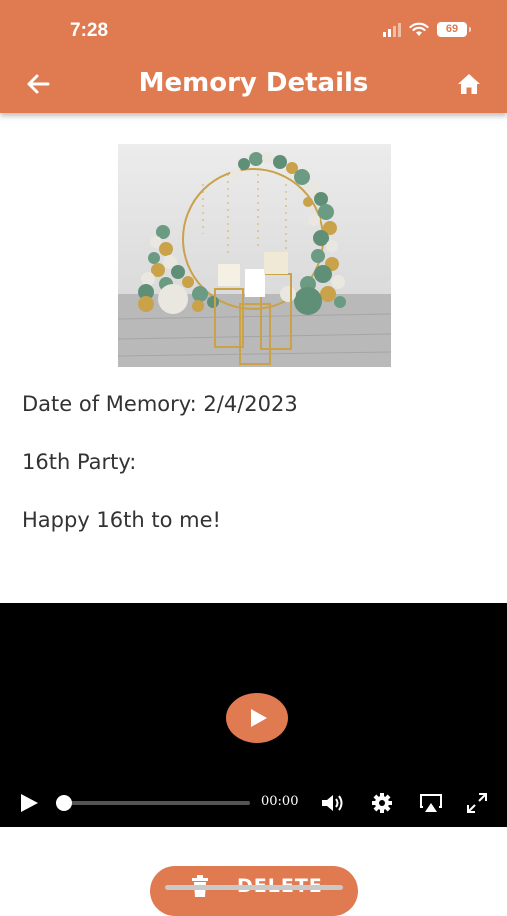 The width and height of the screenshot is (507, 916). Describe the element at coordinates (29, 803) in the screenshot. I see `play-icon` at that location.